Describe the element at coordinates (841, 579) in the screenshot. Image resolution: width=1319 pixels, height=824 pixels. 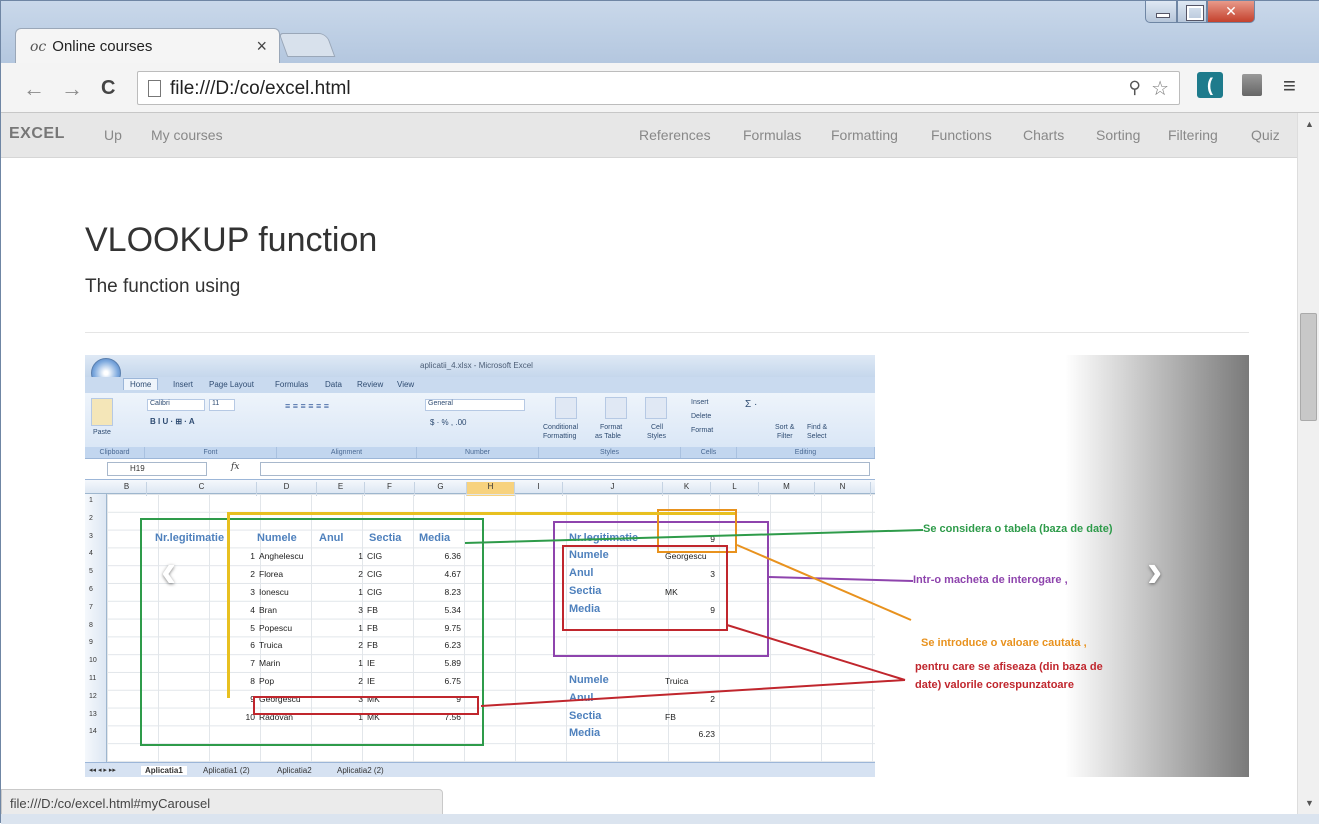
I see `purple-line` at that location.